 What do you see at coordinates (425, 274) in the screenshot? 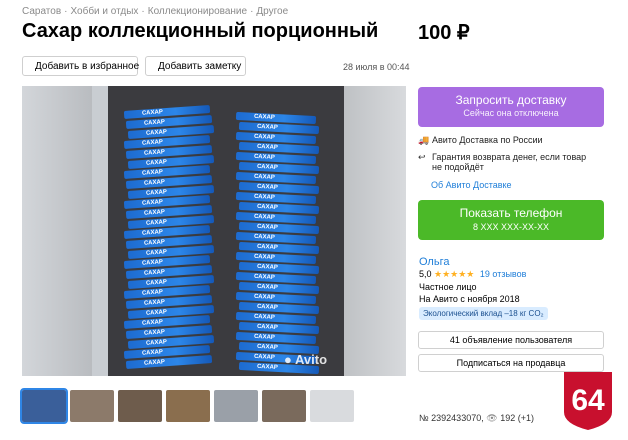
I see `rating-value: 5,0` at bounding box center [425, 274].